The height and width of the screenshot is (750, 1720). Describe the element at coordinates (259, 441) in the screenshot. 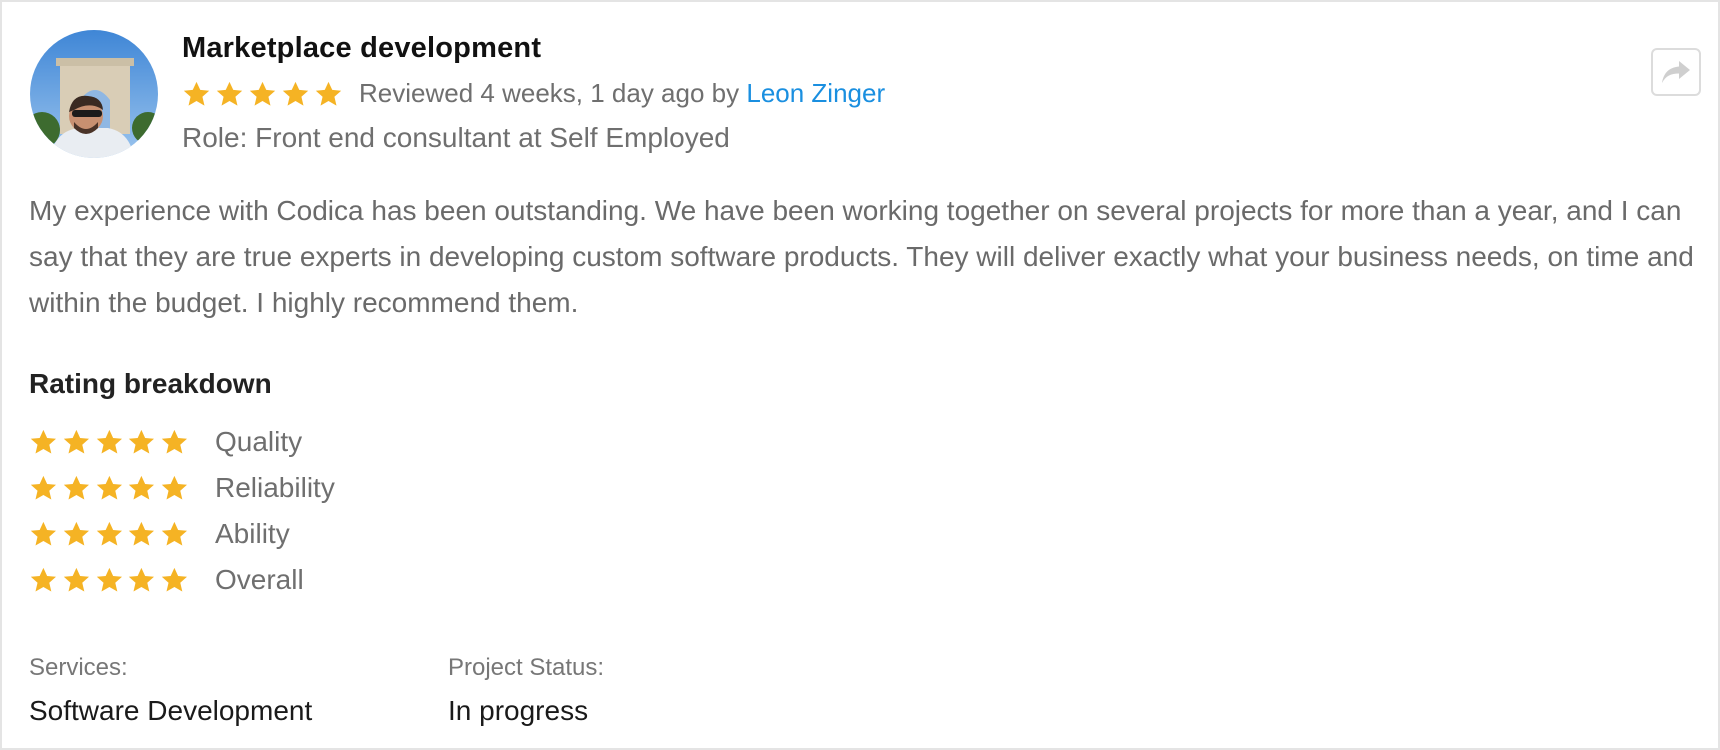

I see `quality-label: Quality` at that location.